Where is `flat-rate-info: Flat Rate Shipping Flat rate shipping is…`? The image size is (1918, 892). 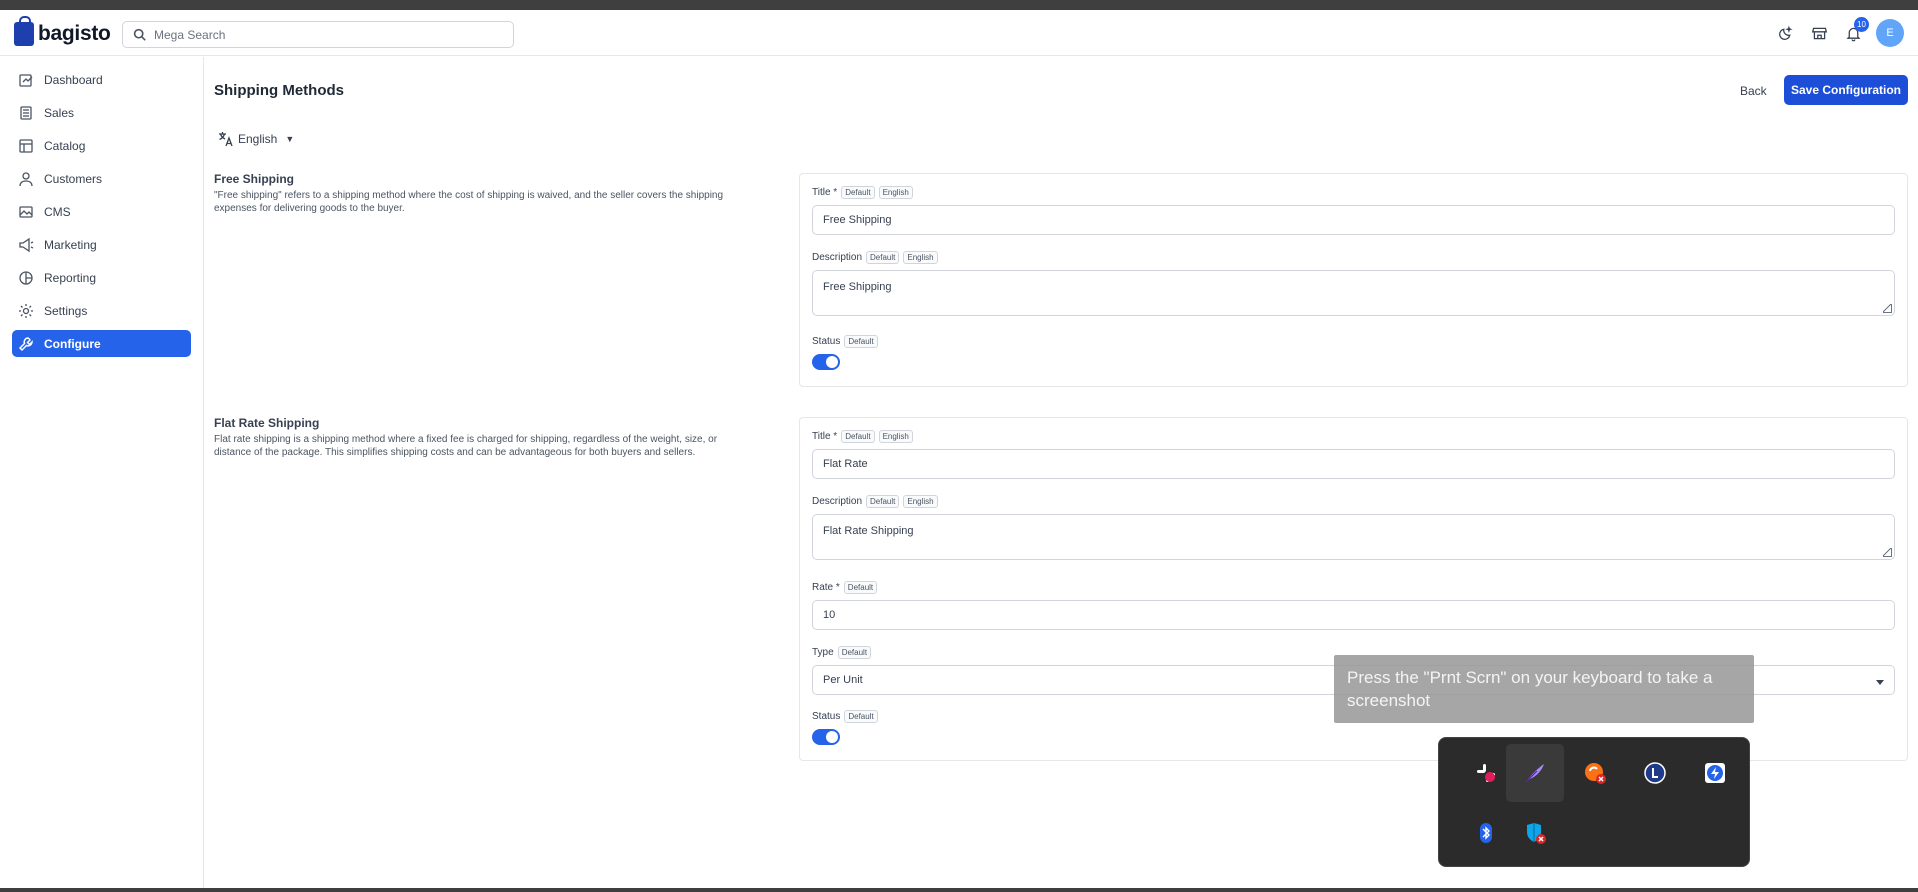
flat-rate-info: Flat Rate Shipping Flat rate shipping is… is located at coordinates (484, 437).